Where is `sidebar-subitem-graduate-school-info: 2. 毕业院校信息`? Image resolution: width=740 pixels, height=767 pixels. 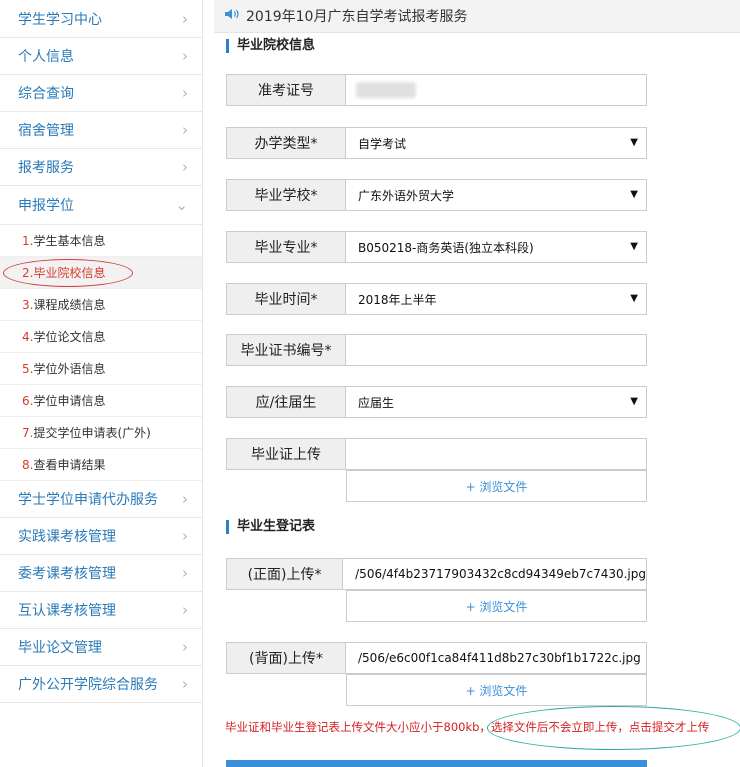
sidebar-subitem-graduate-school-info: 2. 毕业院校信息 is located at coordinates (101, 273).